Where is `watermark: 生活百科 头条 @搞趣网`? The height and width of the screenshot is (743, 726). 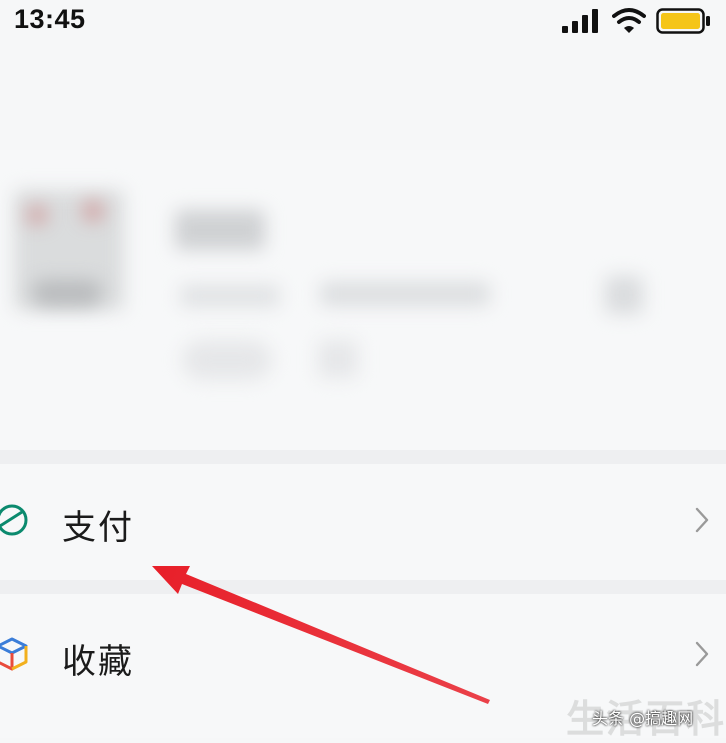
watermark: 生活百科 头条 @搞趣网 is located at coordinates (646, 714).